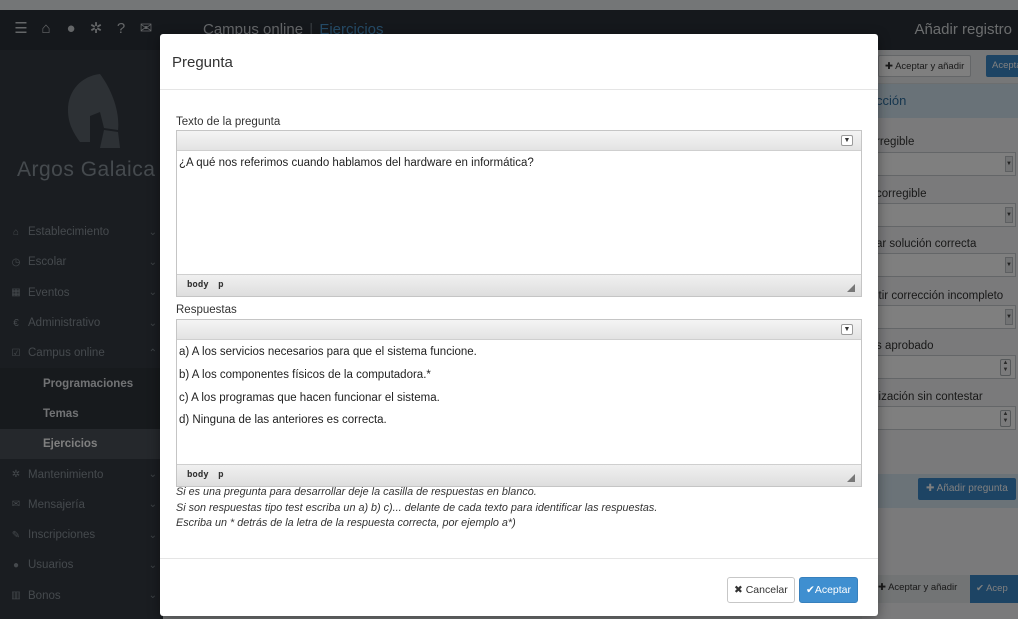 The height and width of the screenshot is (619, 1018). What do you see at coordinates (828, 590) in the screenshot?
I see `accept-button: ✔Aceptar` at bounding box center [828, 590].